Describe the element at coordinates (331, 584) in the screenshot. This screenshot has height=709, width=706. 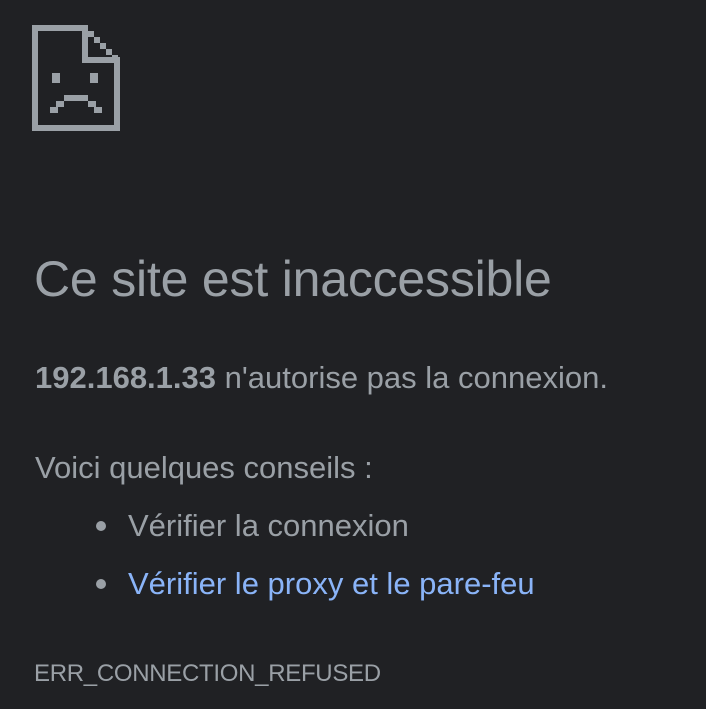
I see `check-proxy-firewall-link: Vérifier le proxy et le pare-feu` at that location.